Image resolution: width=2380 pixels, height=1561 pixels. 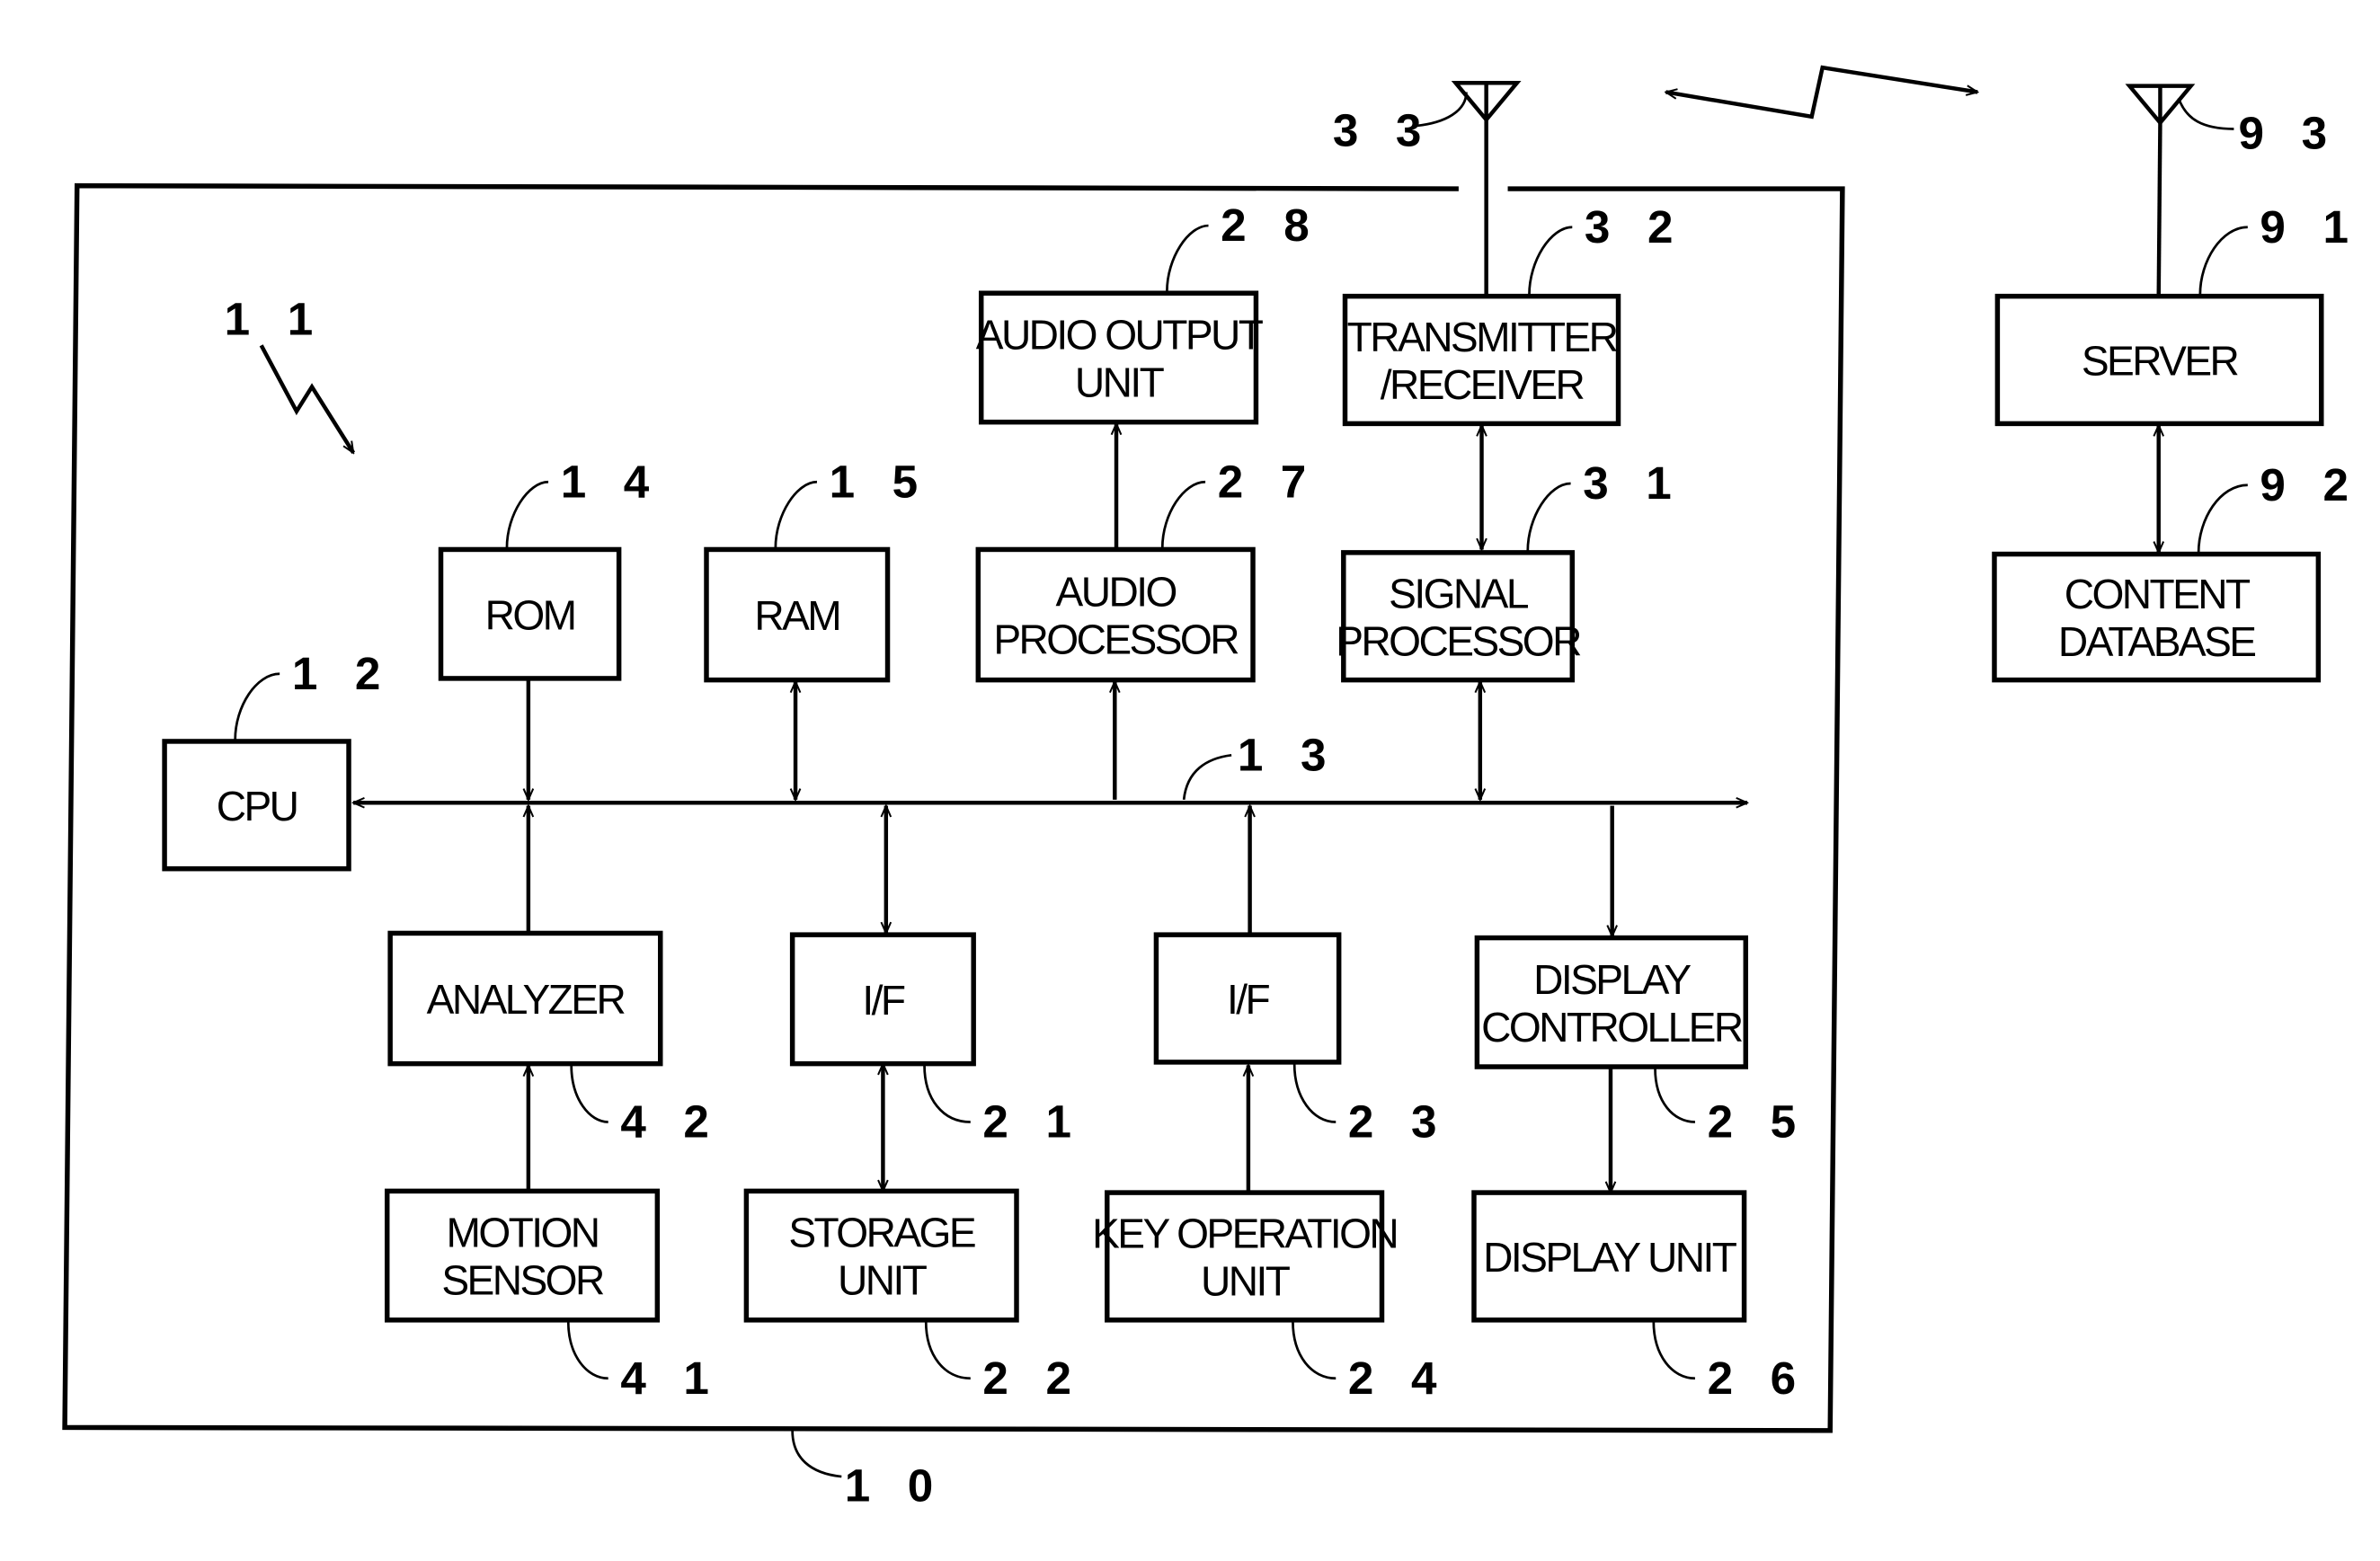 I want to click on block-label: DATABASE, so click(x=2156, y=641).